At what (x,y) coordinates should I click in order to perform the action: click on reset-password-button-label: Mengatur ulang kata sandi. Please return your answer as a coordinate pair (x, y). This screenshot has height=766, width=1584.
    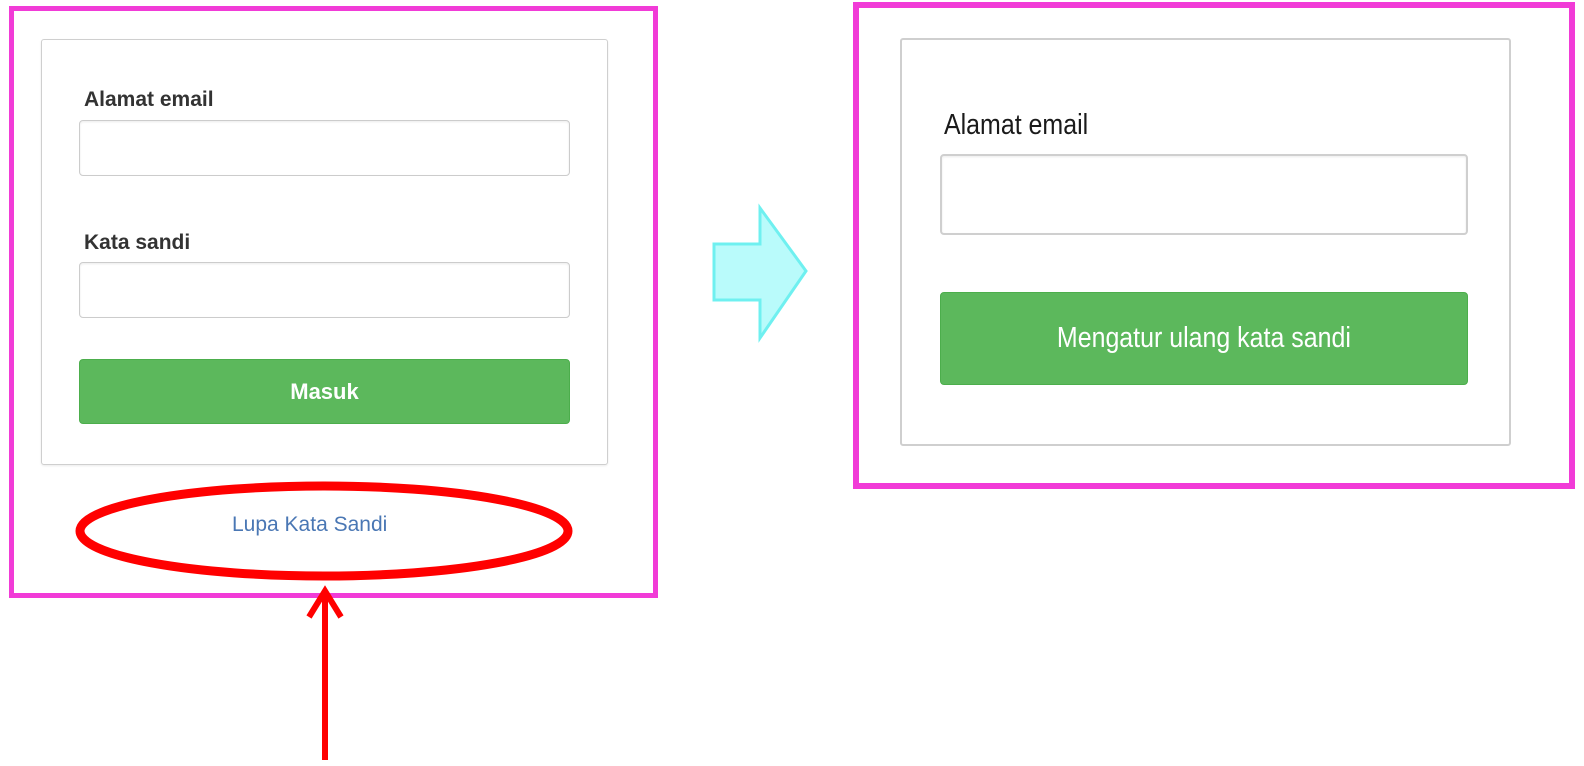
    Looking at the image, I should click on (1204, 338).